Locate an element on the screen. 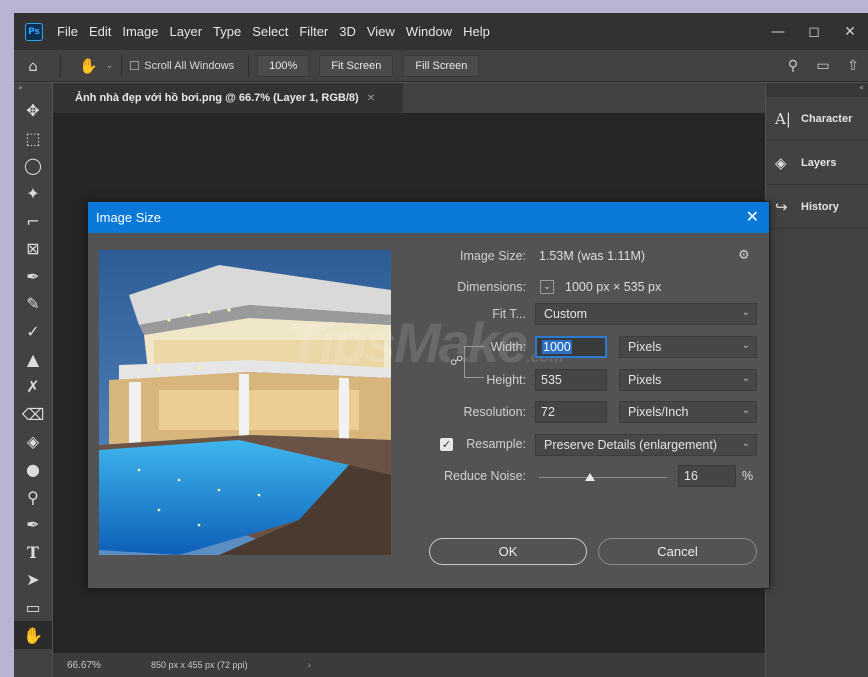  minimize-icon: — is located at coordinates (778, 31).